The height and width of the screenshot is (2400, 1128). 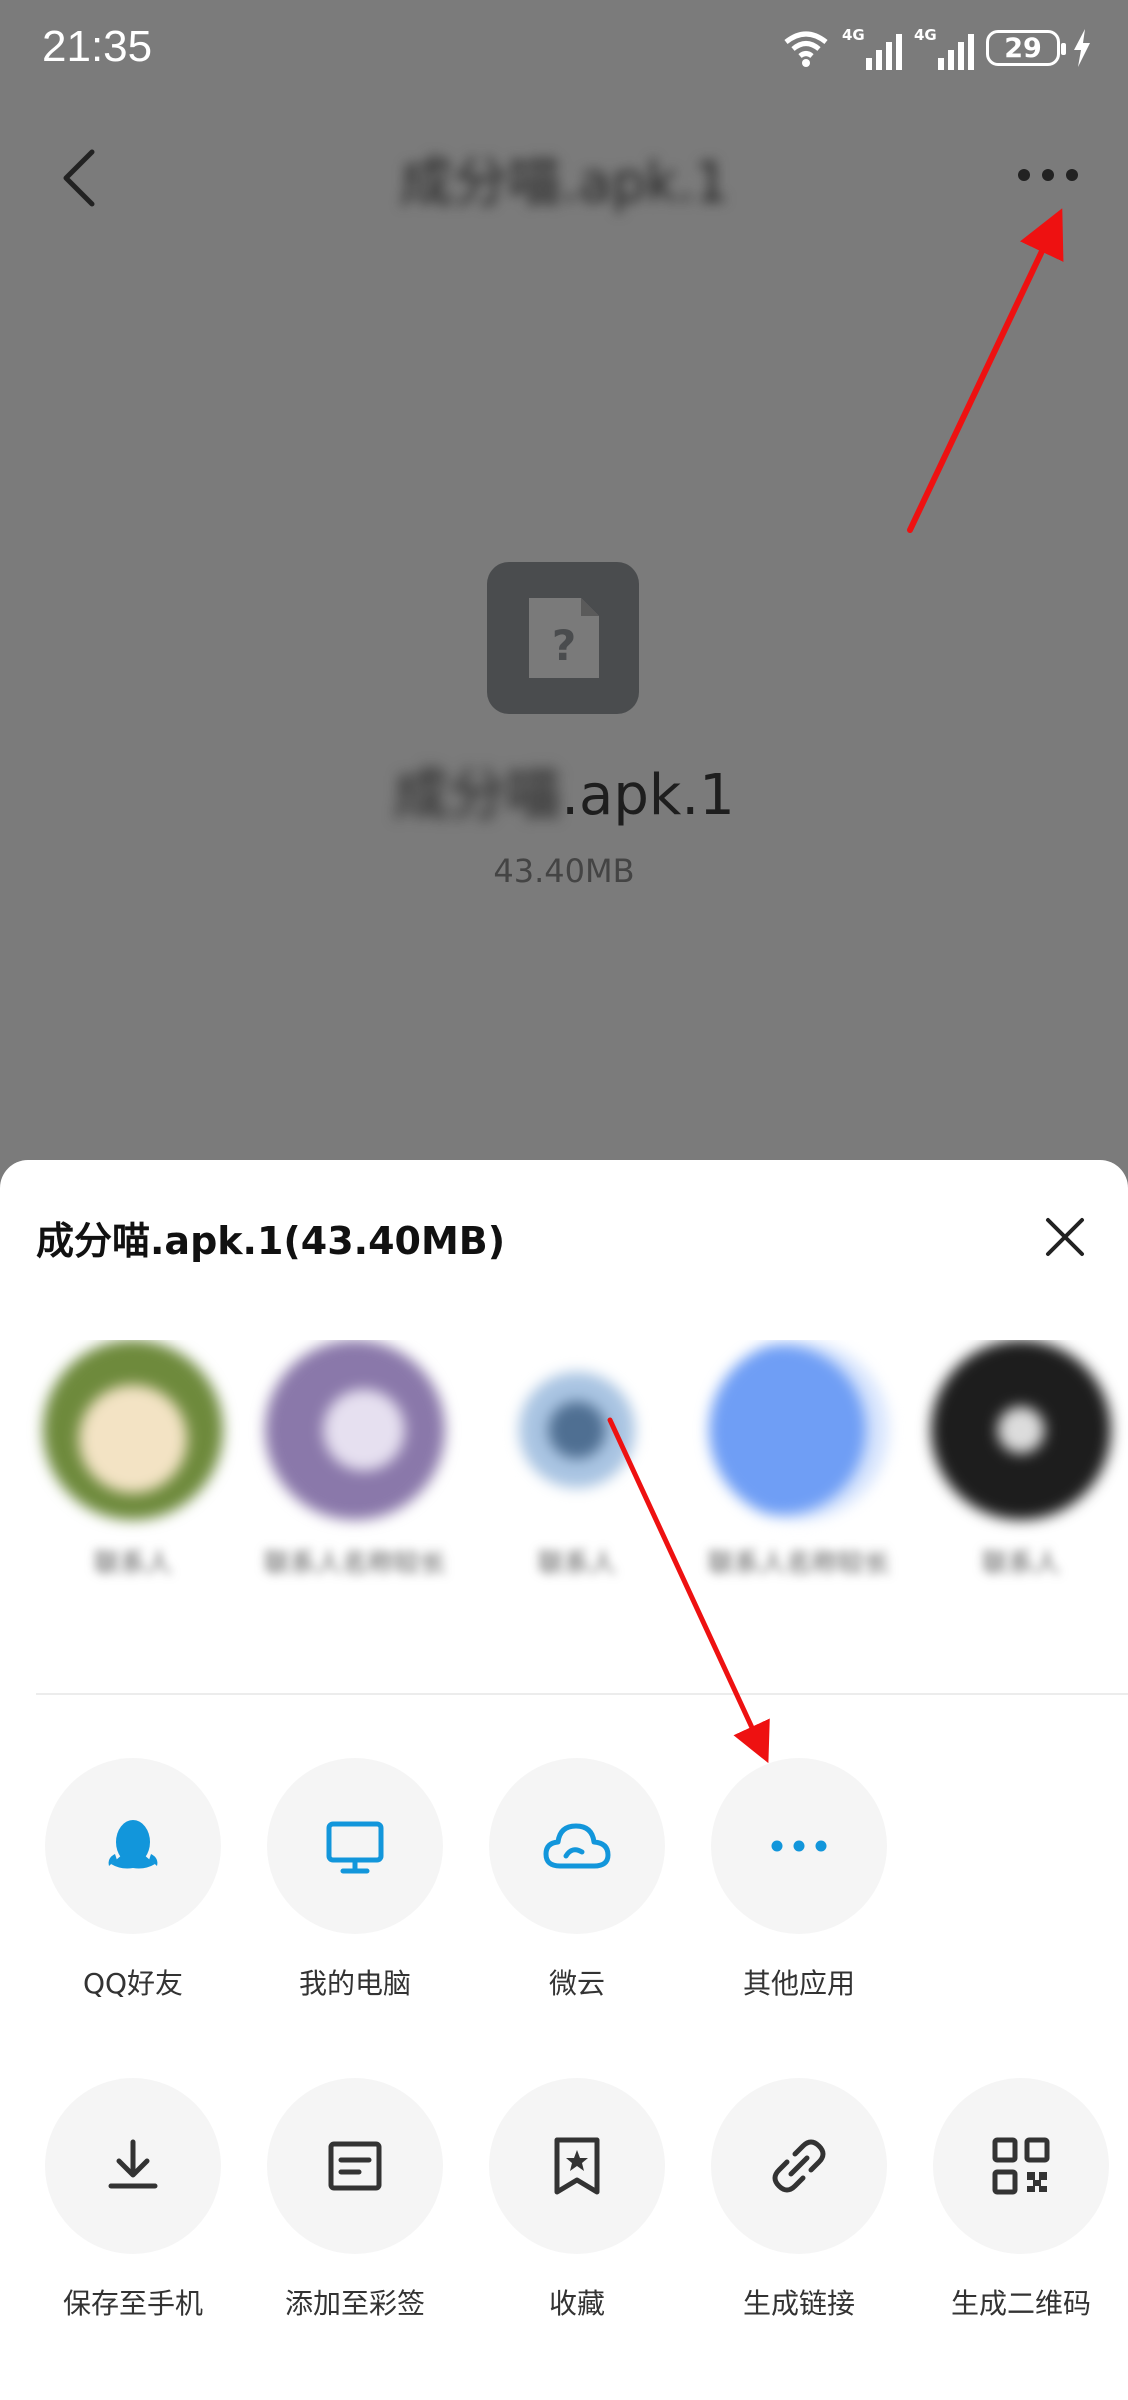 What do you see at coordinates (354, 2303) in the screenshot?
I see `action-label: 添加至彩签` at bounding box center [354, 2303].